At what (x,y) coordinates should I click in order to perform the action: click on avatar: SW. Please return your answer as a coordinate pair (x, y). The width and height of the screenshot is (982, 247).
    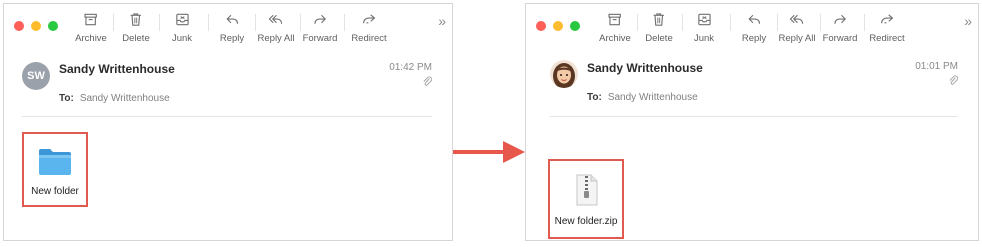
    Looking at the image, I should click on (36, 76).